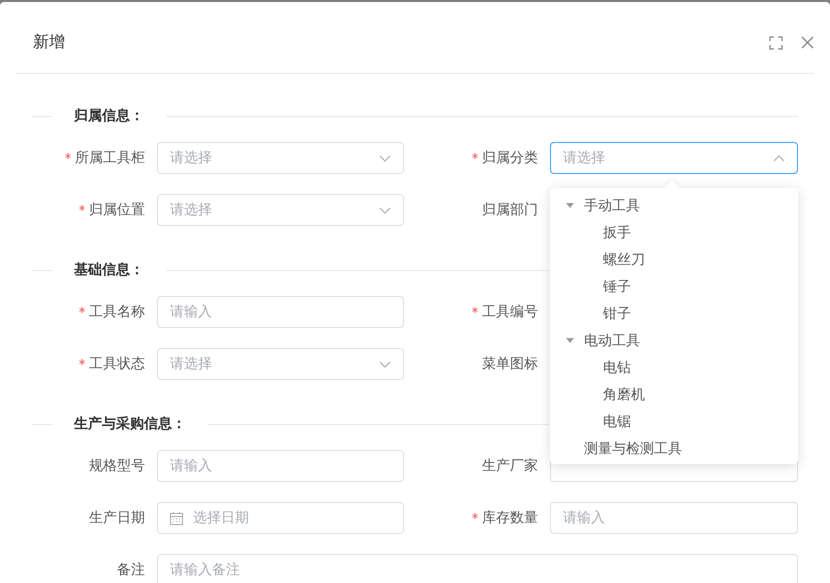 The height and width of the screenshot is (583, 830). I want to click on field-label: 规格型号, so click(117, 466).